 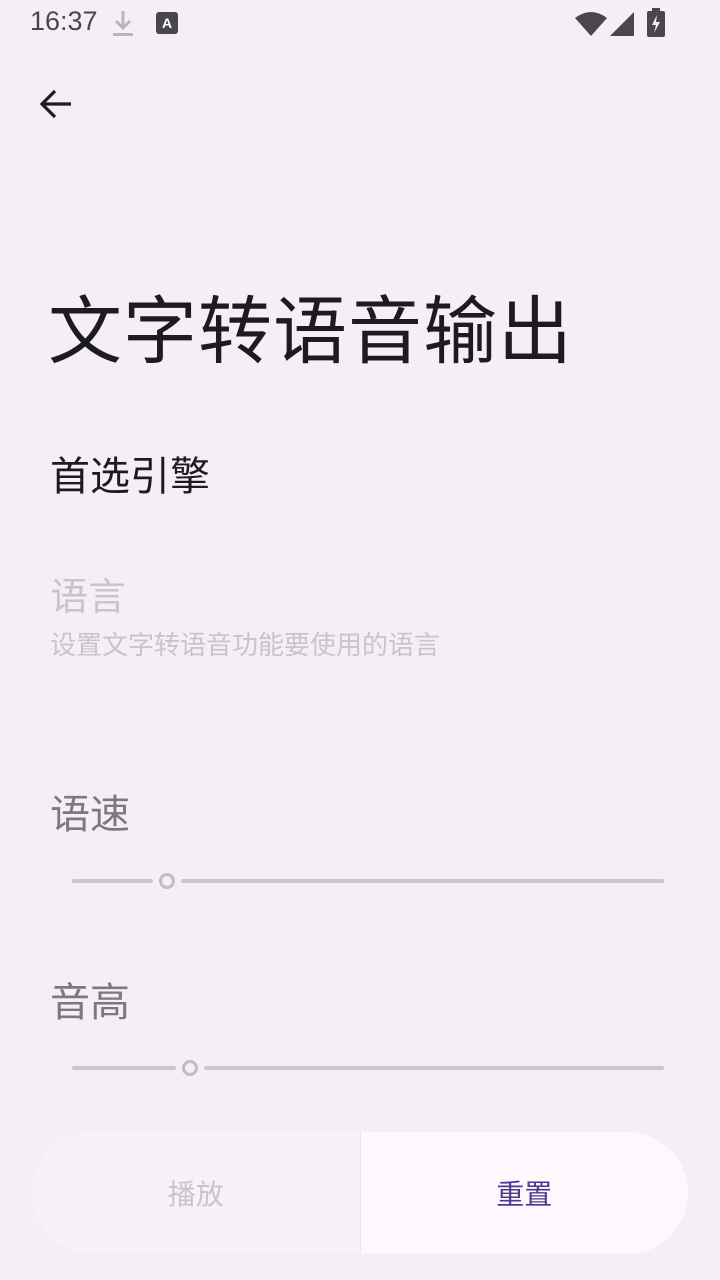 What do you see at coordinates (124, 1068) in the screenshot?
I see `pitch-track-active` at bounding box center [124, 1068].